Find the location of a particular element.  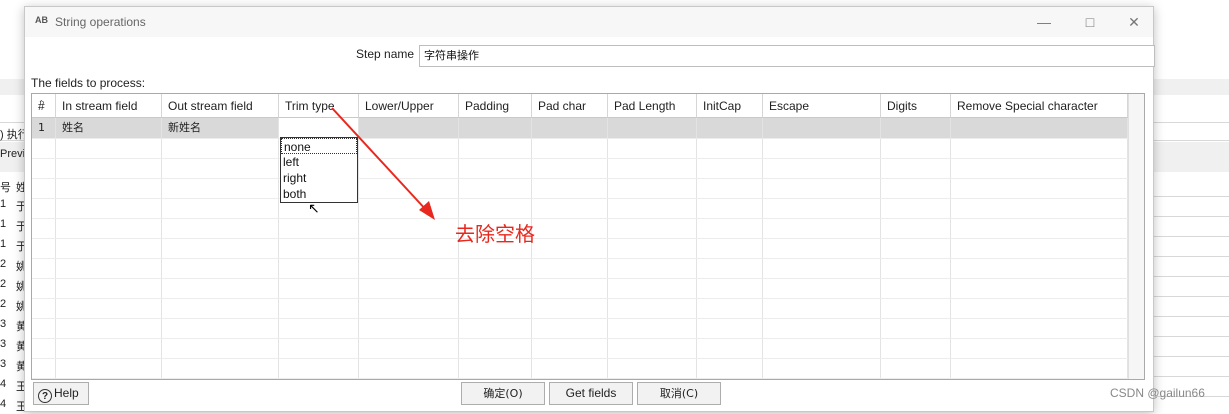

sort-up-icon: ⌃ is located at coordinates (41, 103).